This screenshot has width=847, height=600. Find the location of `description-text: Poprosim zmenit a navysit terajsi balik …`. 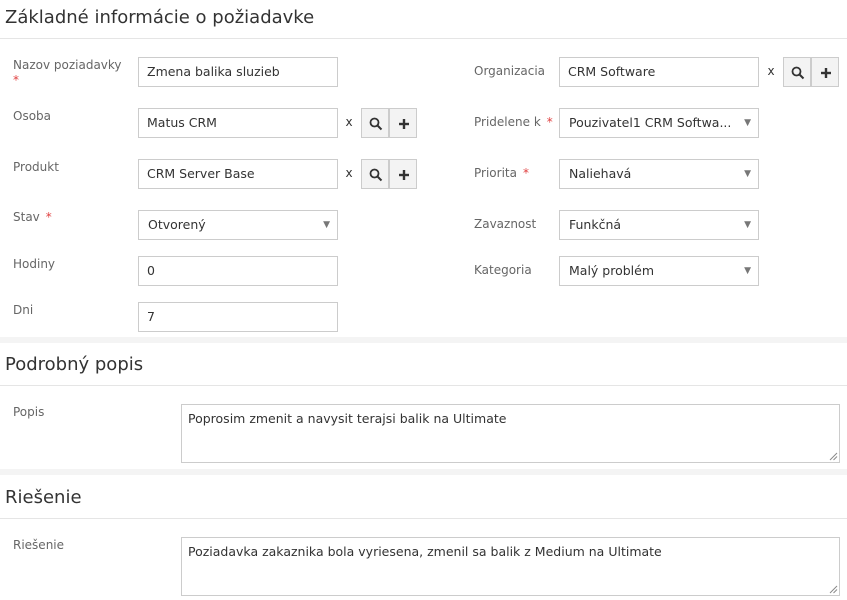

description-text: Poprosim zmenit a navysit terajsi balik … is located at coordinates (347, 418).